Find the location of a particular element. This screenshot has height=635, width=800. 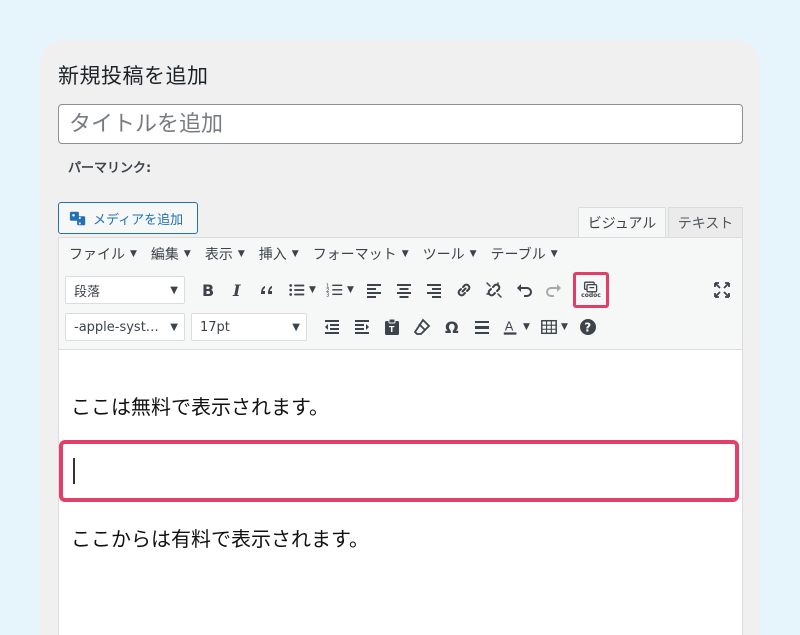

align-left-button is located at coordinates (374, 290).